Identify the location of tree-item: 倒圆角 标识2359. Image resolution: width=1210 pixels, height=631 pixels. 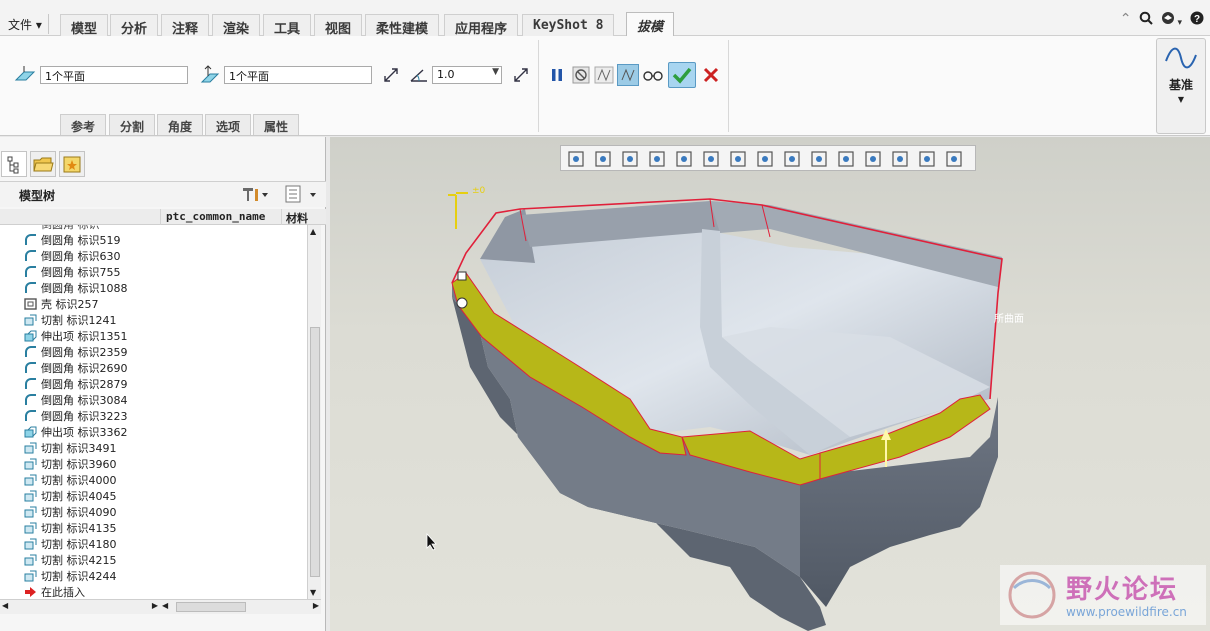
(80, 353).